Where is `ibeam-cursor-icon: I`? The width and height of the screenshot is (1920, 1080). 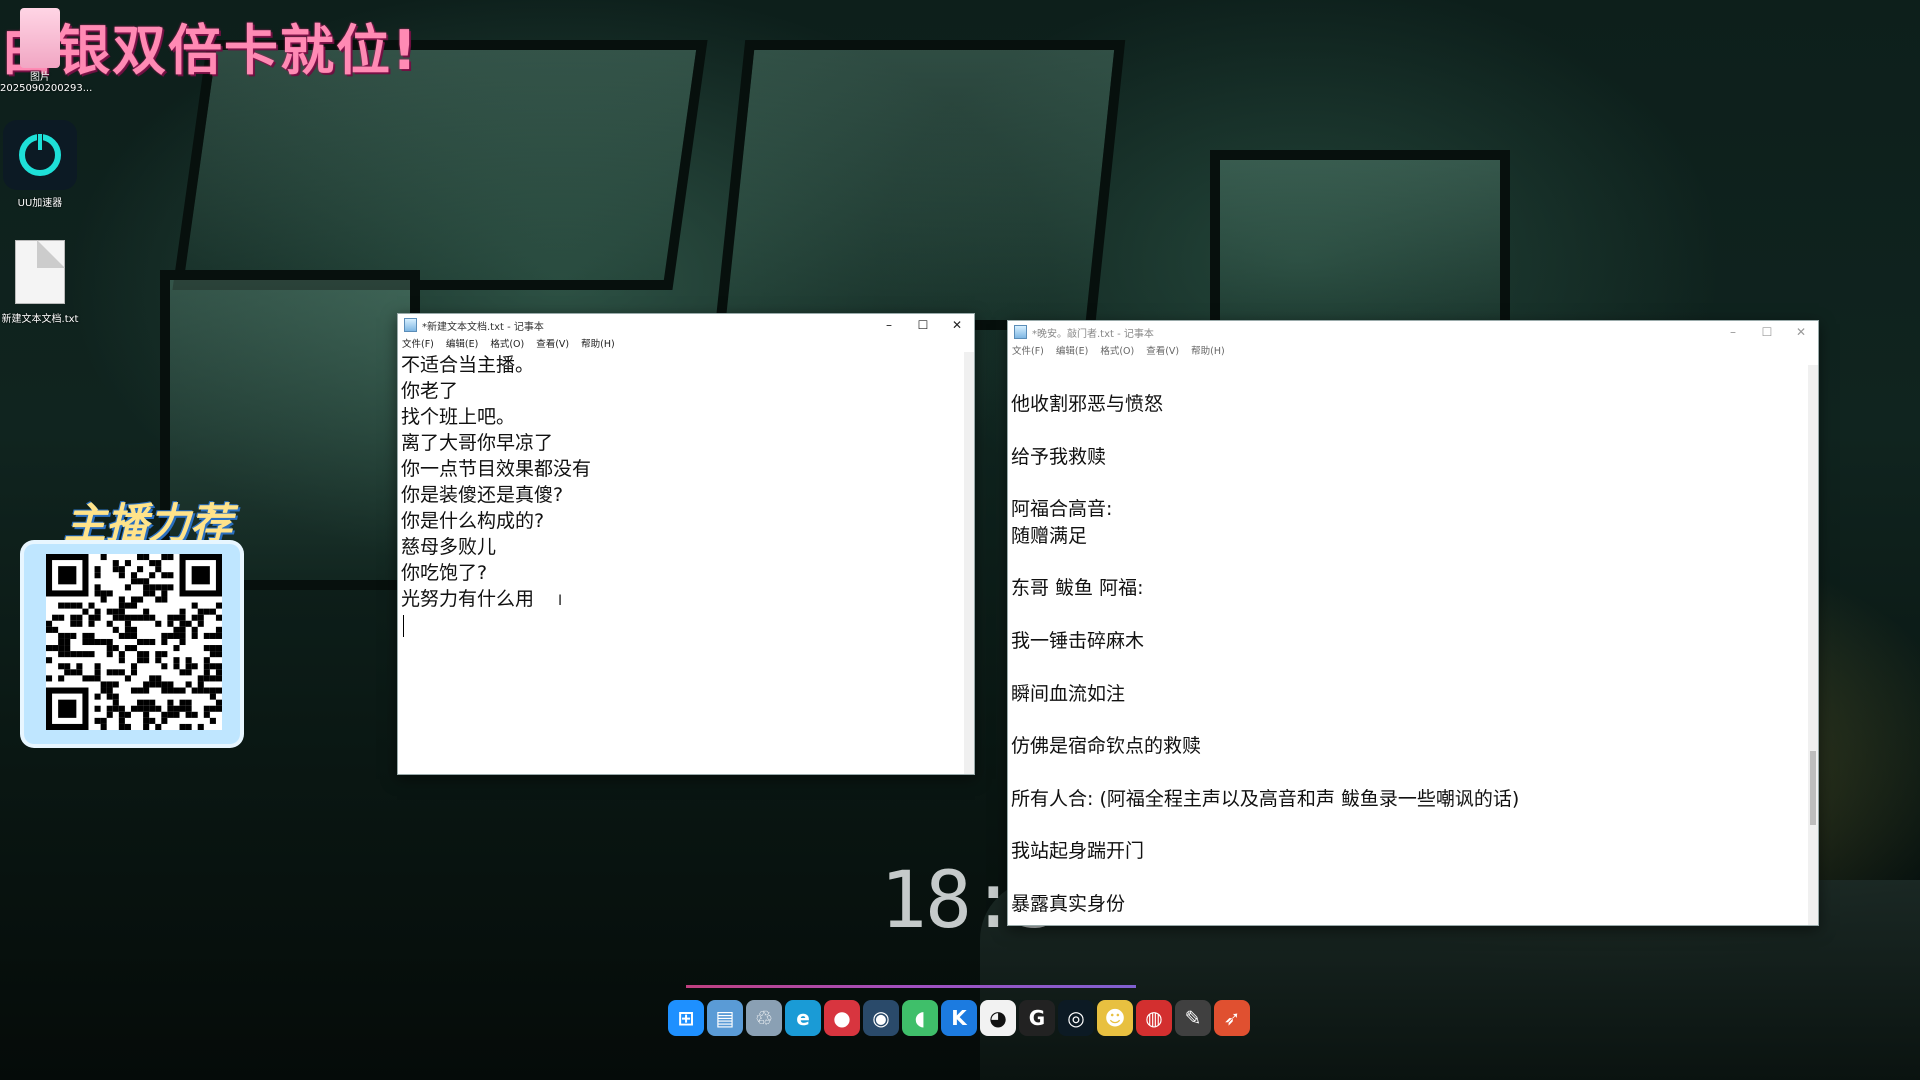 ibeam-cursor-icon: I is located at coordinates (560, 601).